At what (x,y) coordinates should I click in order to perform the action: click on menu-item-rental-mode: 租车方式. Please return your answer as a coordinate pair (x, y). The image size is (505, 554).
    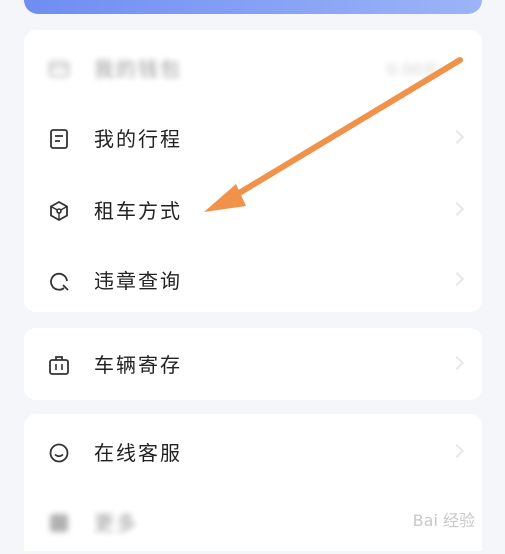
    Looking at the image, I should click on (253, 210).